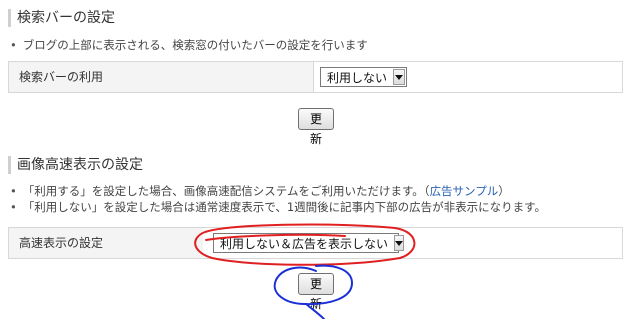  Describe the element at coordinates (464, 191) in the screenshot. I see `ad-sample-link: 広告サンプル` at that location.